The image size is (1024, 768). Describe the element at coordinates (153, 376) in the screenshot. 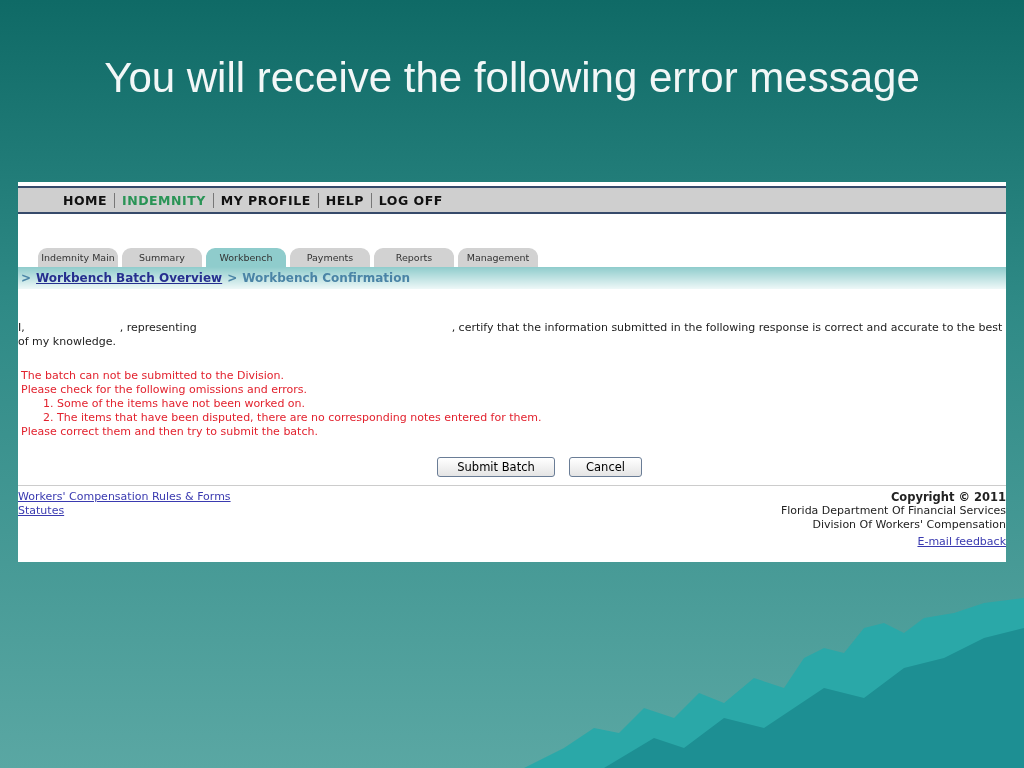

I see `error-message-line: The batch can not be submitted to the Division.` at that location.